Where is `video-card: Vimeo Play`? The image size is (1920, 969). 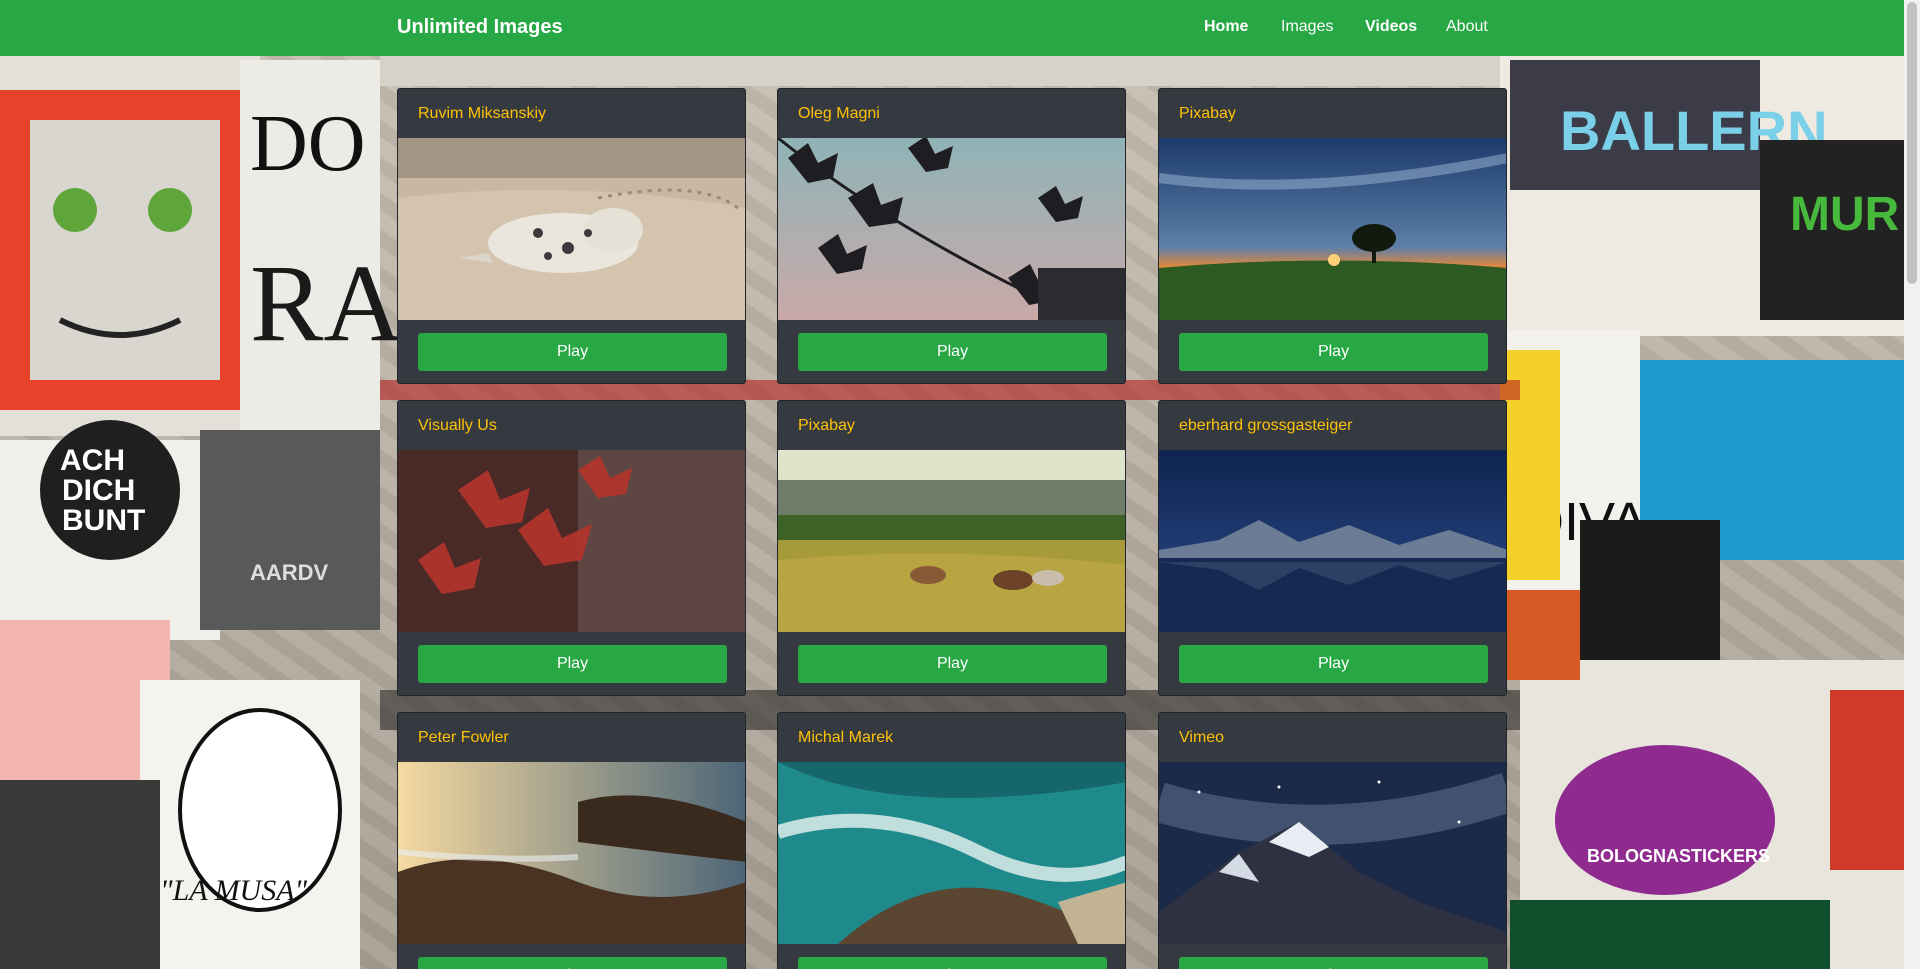
video-card: Vimeo Play is located at coordinates (1332, 840).